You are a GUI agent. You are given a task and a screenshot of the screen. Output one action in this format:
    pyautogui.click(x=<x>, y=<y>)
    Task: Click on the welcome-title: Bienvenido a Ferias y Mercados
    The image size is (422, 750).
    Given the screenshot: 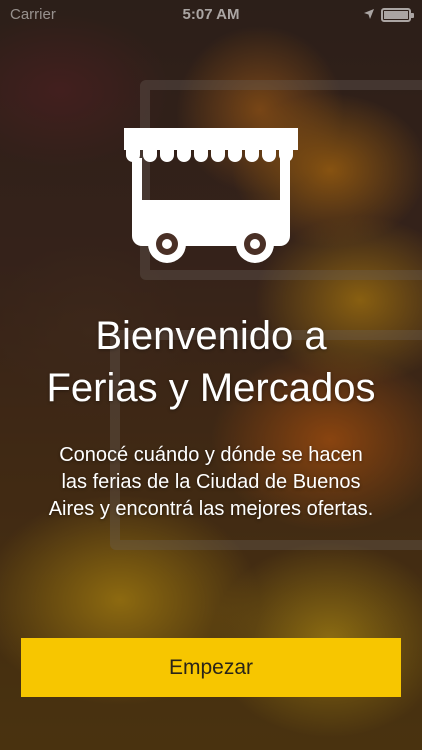 What is the action you would take?
    pyautogui.click(x=211, y=362)
    